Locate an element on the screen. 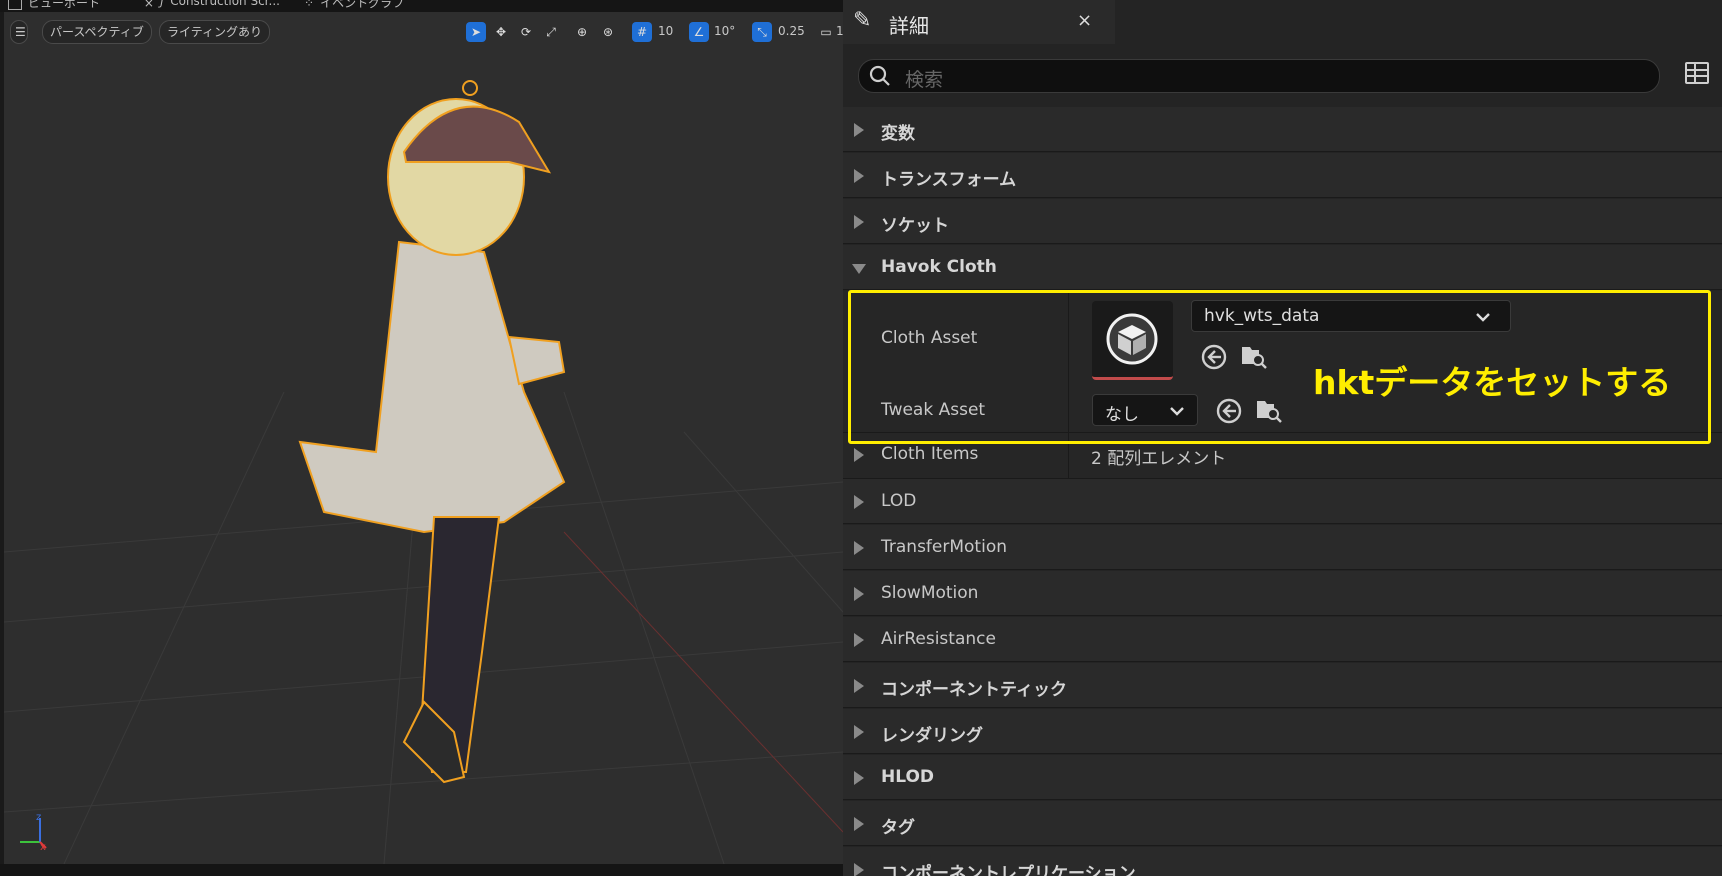  cloth-items-label: Cloth Items is located at coordinates (930, 454).